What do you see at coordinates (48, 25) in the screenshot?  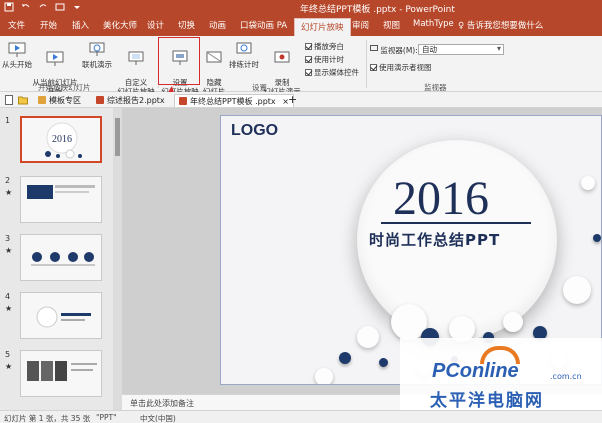 I see `tab-home: 开始` at bounding box center [48, 25].